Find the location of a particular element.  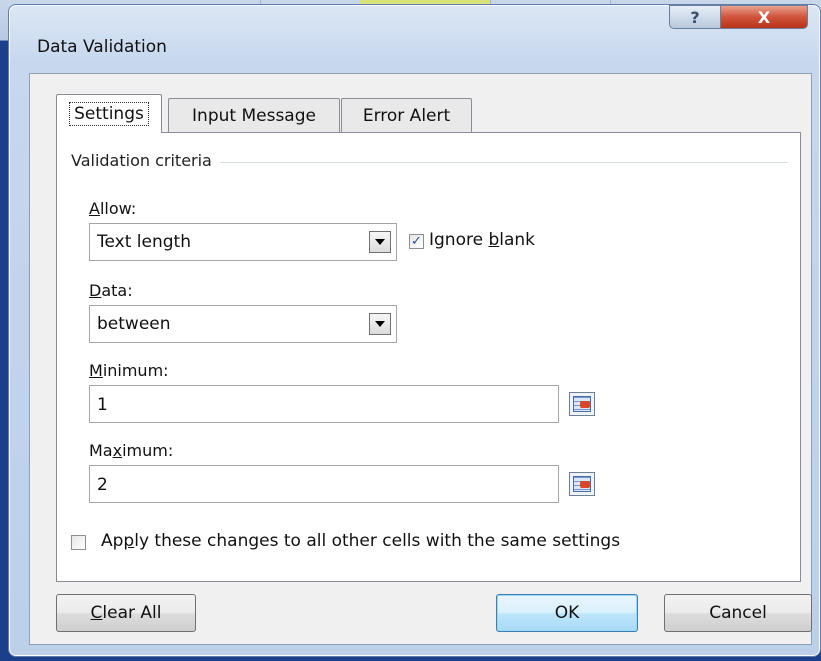

allow-select: Text length is located at coordinates (243, 242).